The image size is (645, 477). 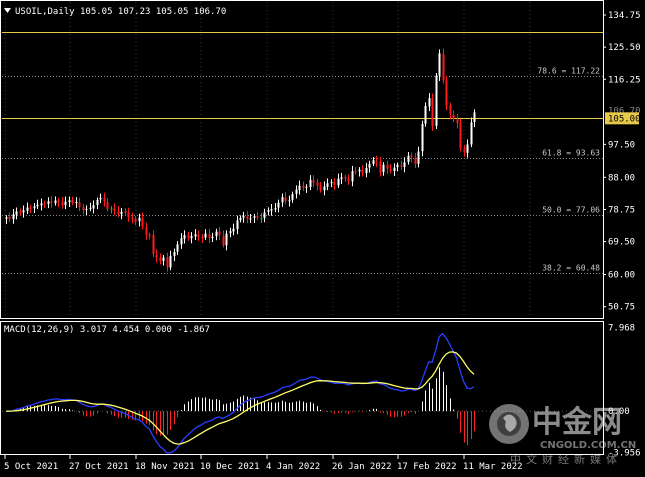 What do you see at coordinates (427, 467) in the screenshot?
I see `time-tick-label: 17 Feb 2022` at bounding box center [427, 467].